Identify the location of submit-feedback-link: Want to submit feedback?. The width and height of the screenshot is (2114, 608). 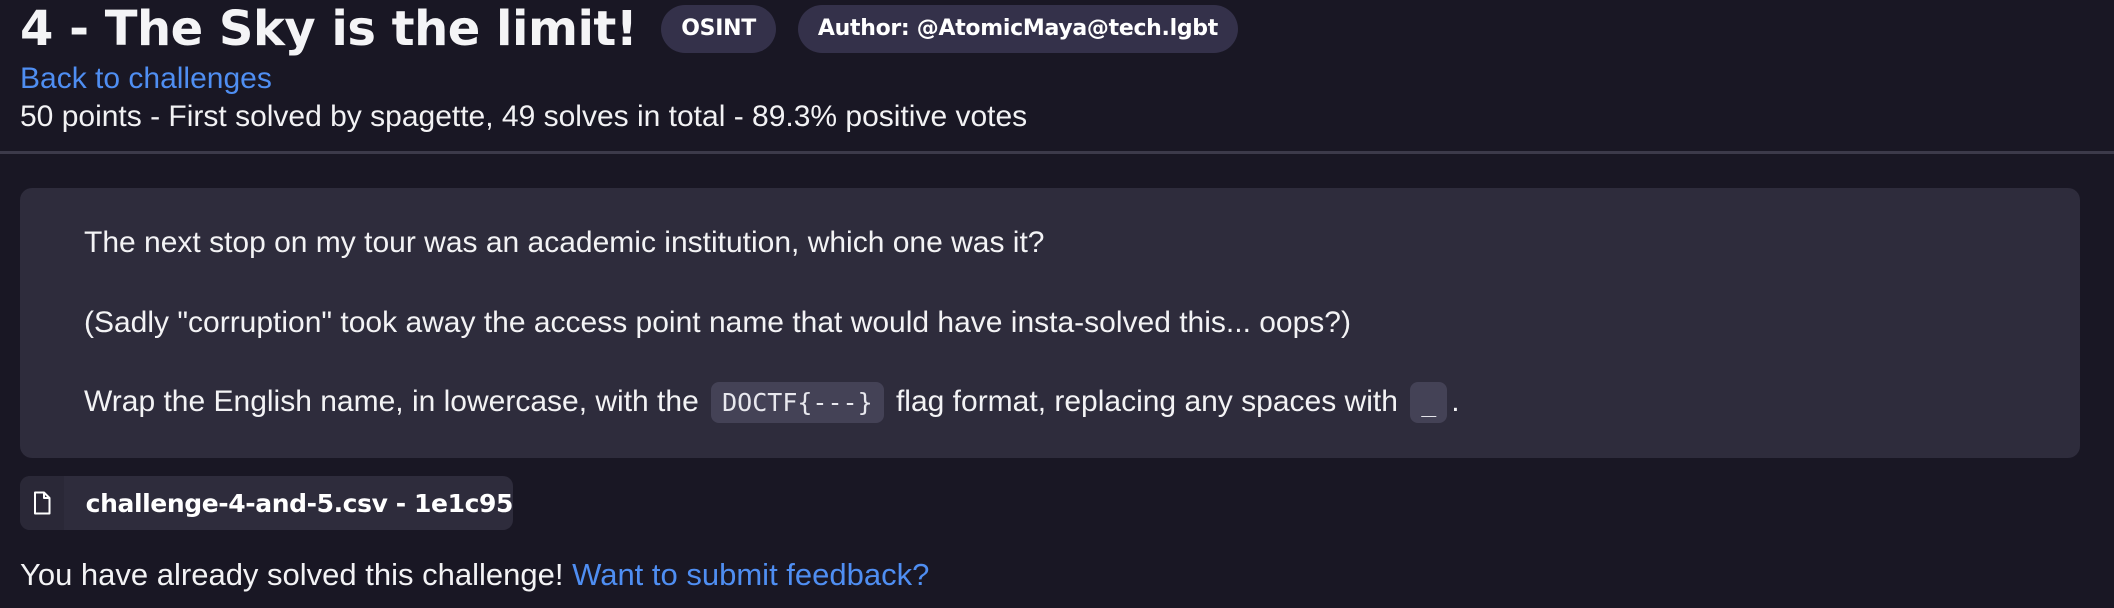
(750, 574).